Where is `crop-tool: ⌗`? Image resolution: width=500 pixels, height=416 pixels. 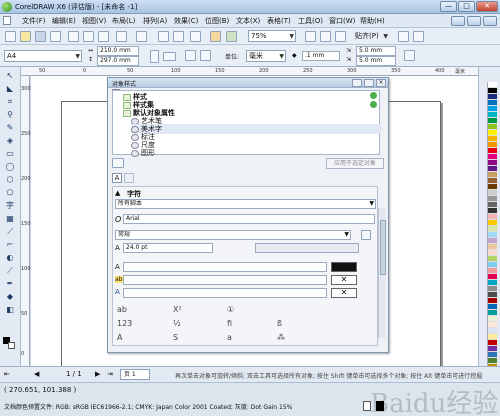 crop-tool: ⌗ is located at coordinates (10, 102).